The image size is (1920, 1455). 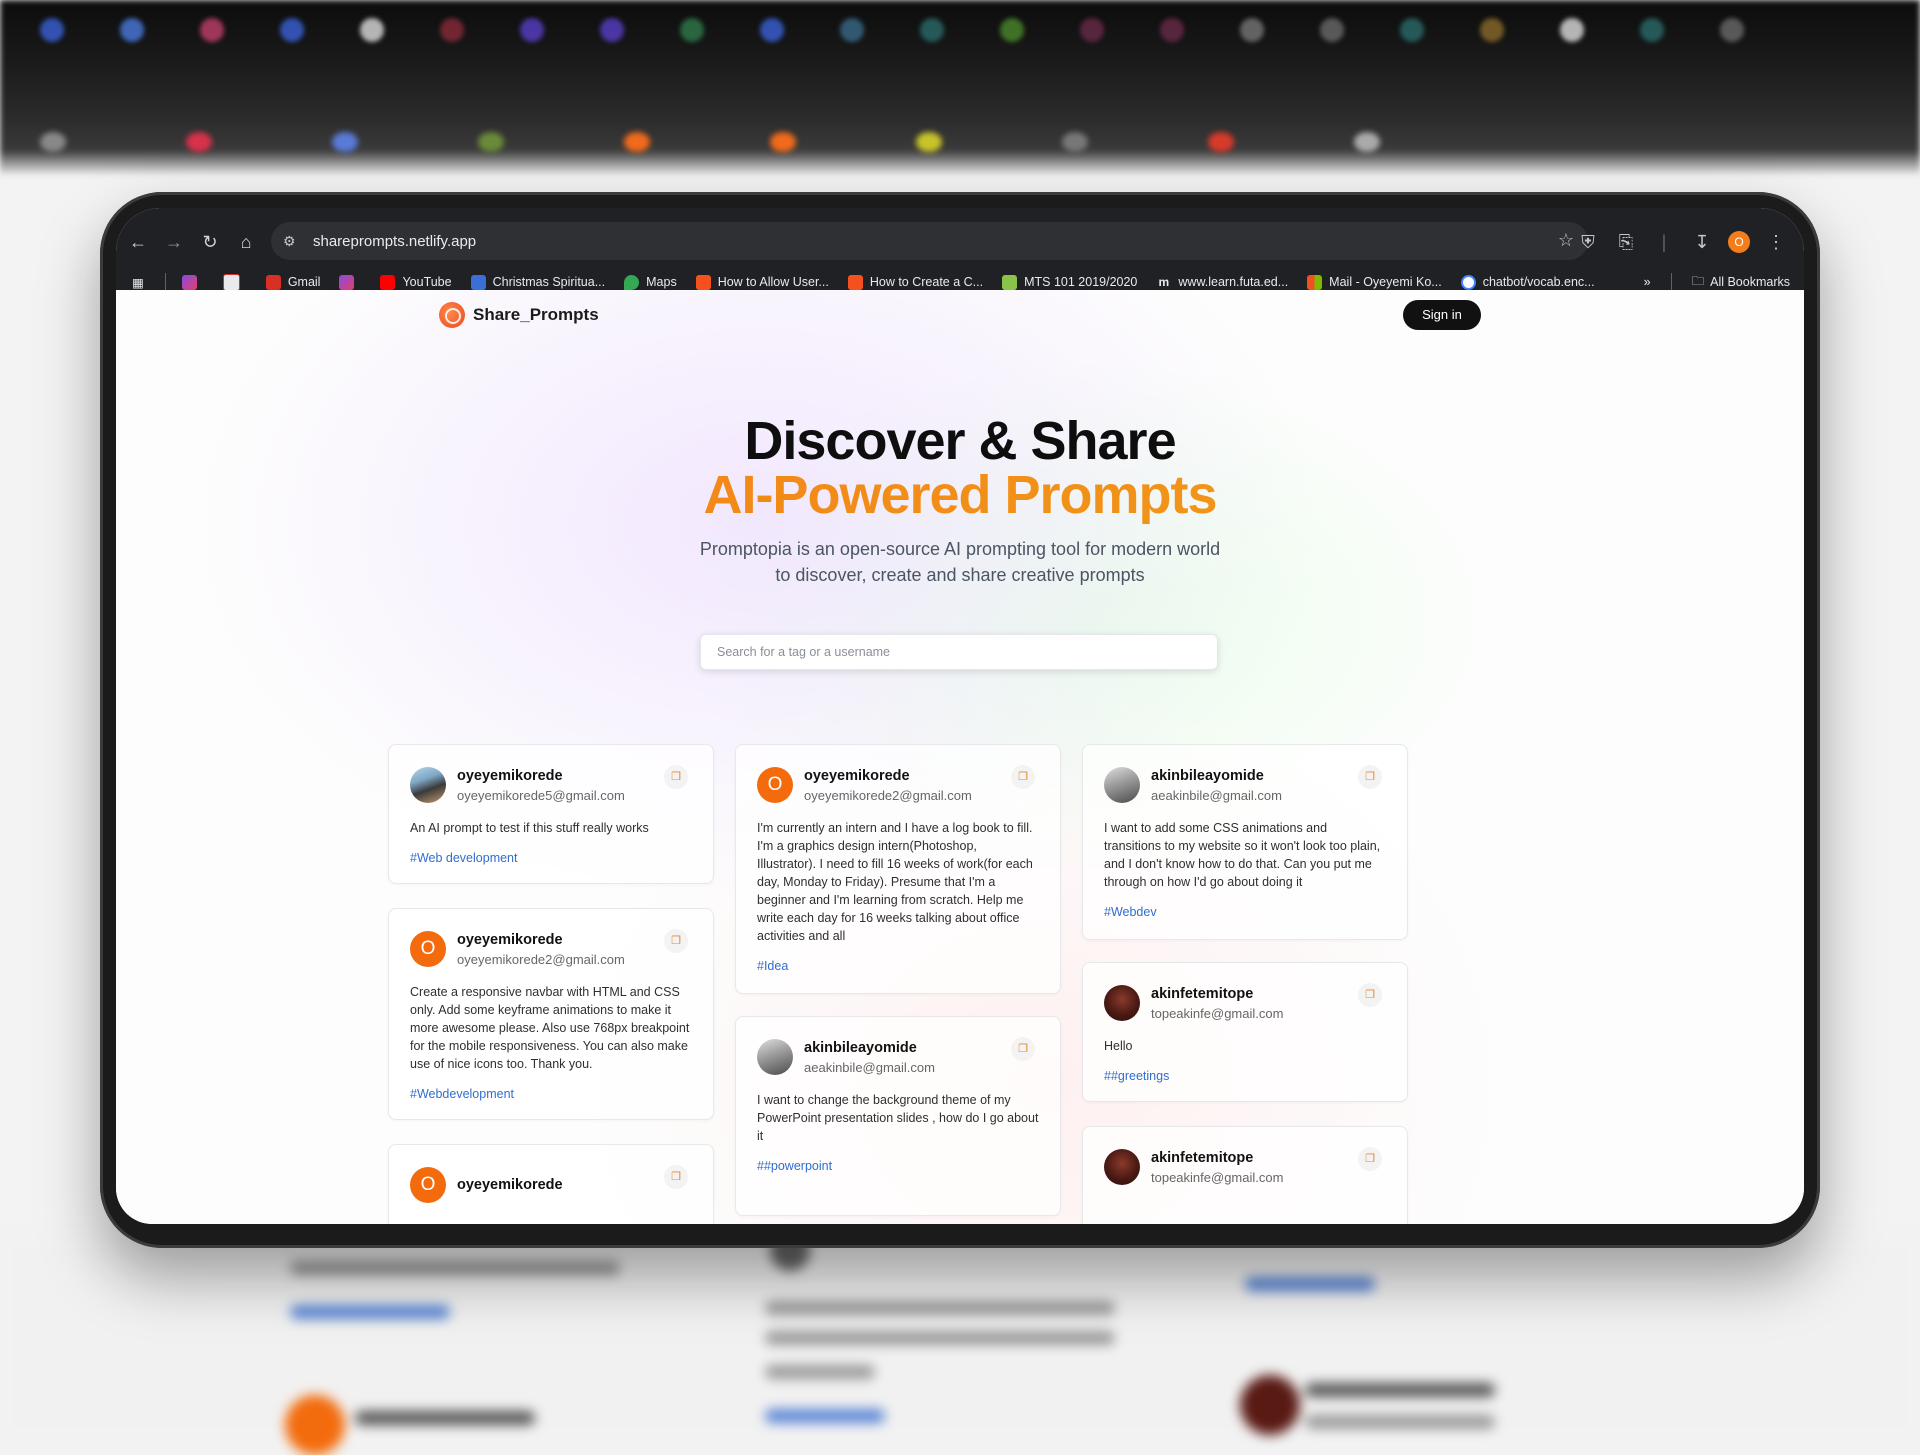 What do you see at coordinates (304, 282) in the screenshot?
I see `bookmark-label: Gmail` at bounding box center [304, 282].